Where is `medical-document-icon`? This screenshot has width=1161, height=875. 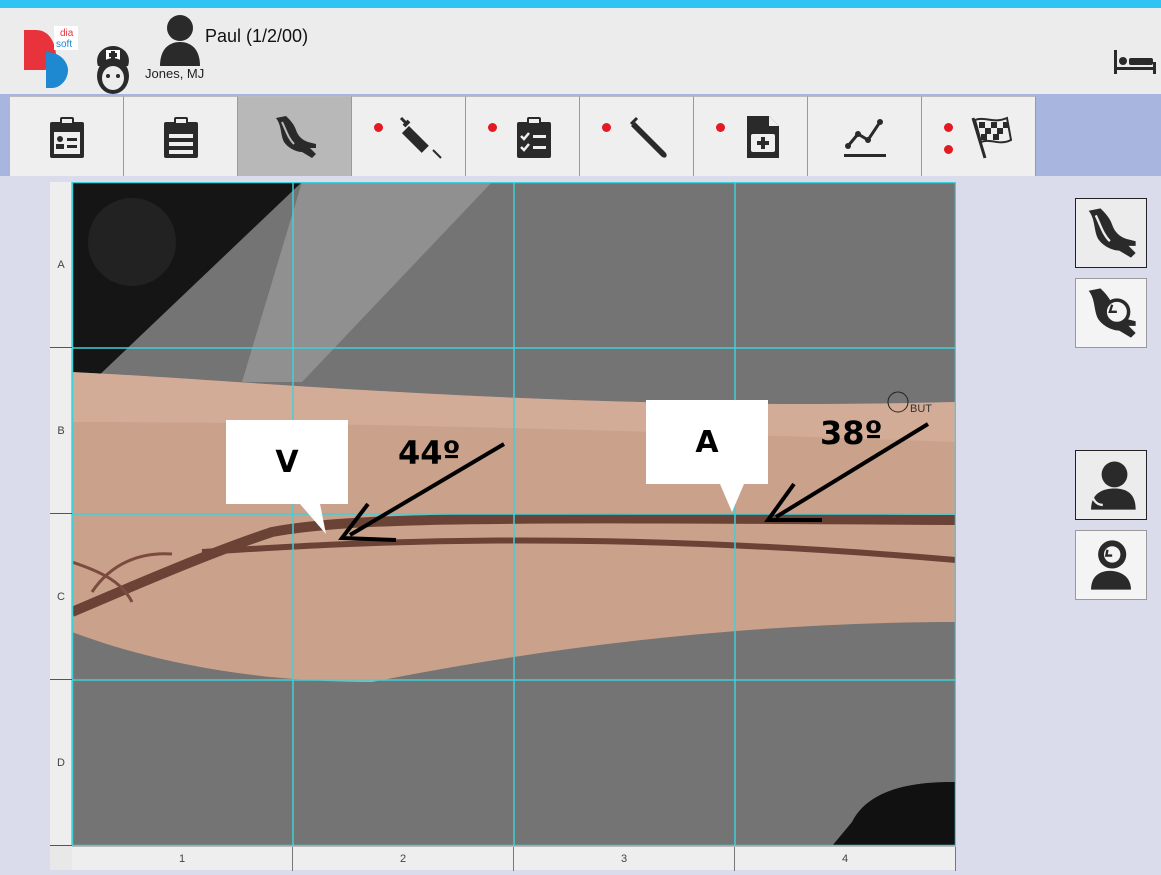
medical-document-icon is located at coordinates (762, 136).